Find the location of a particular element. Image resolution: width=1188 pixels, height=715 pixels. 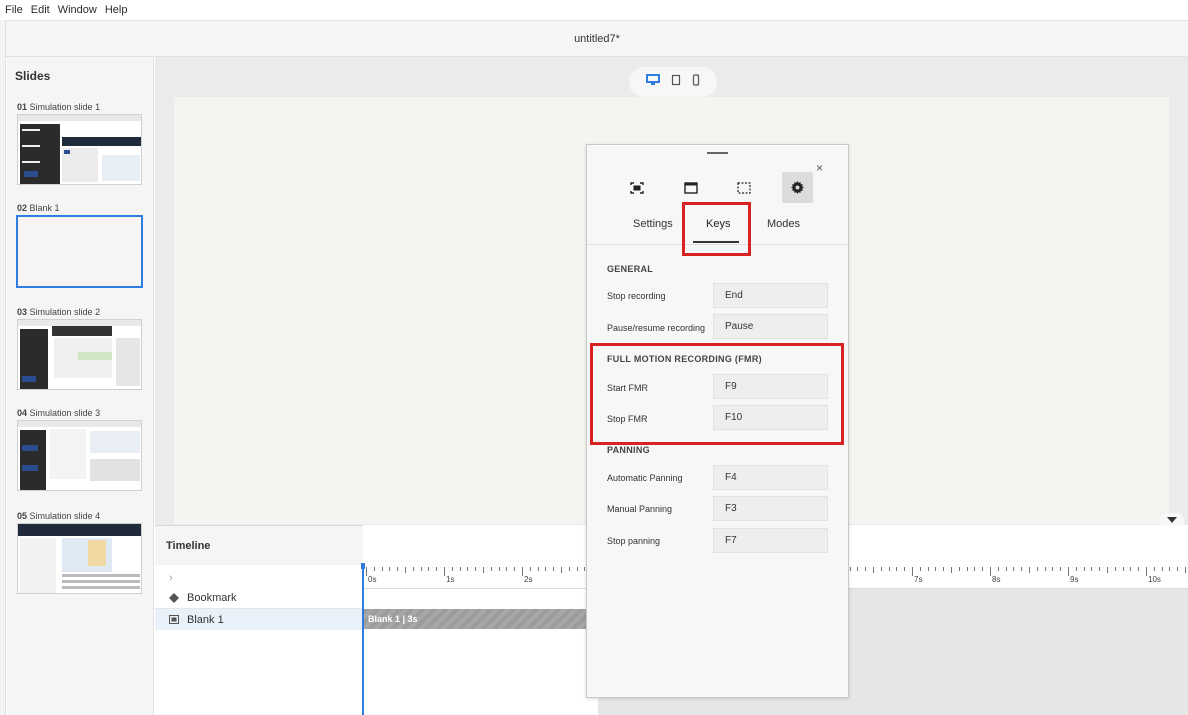

menu-help: Help is located at coordinates (116, 10).